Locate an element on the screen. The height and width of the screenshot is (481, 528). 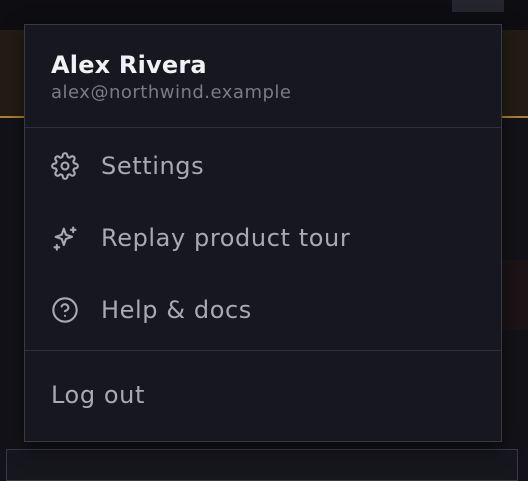
menu-item-replay-tour: Replay product tour is located at coordinates (263, 238).